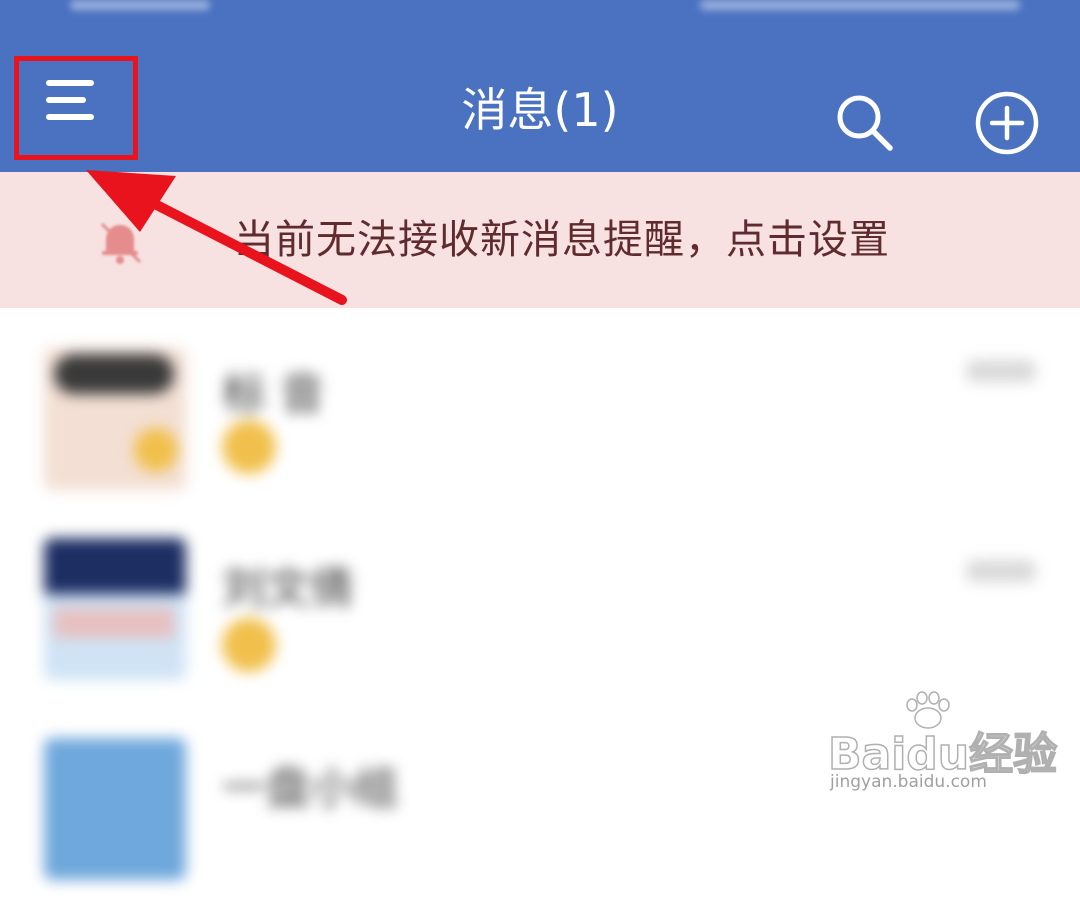 The image size is (1080, 908). What do you see at coordinates (540, 10) in the screenshot?
I see `status-bar` at bounding box center [540, 10].